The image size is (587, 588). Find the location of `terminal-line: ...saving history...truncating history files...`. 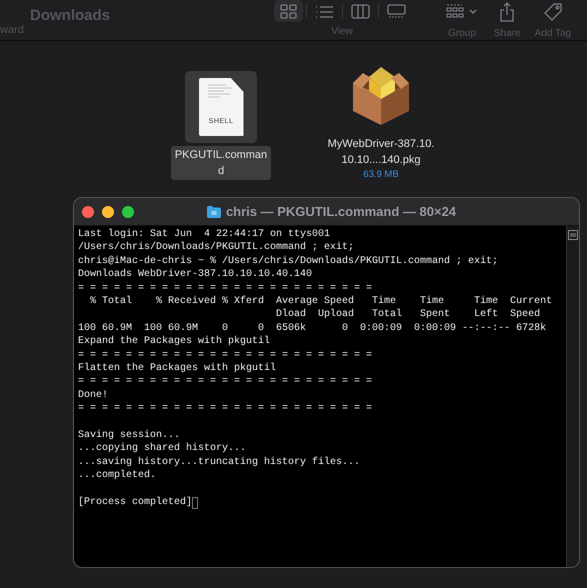

terminal-line: ...saving history...truncating history files... is located at coordinates (220, 463).